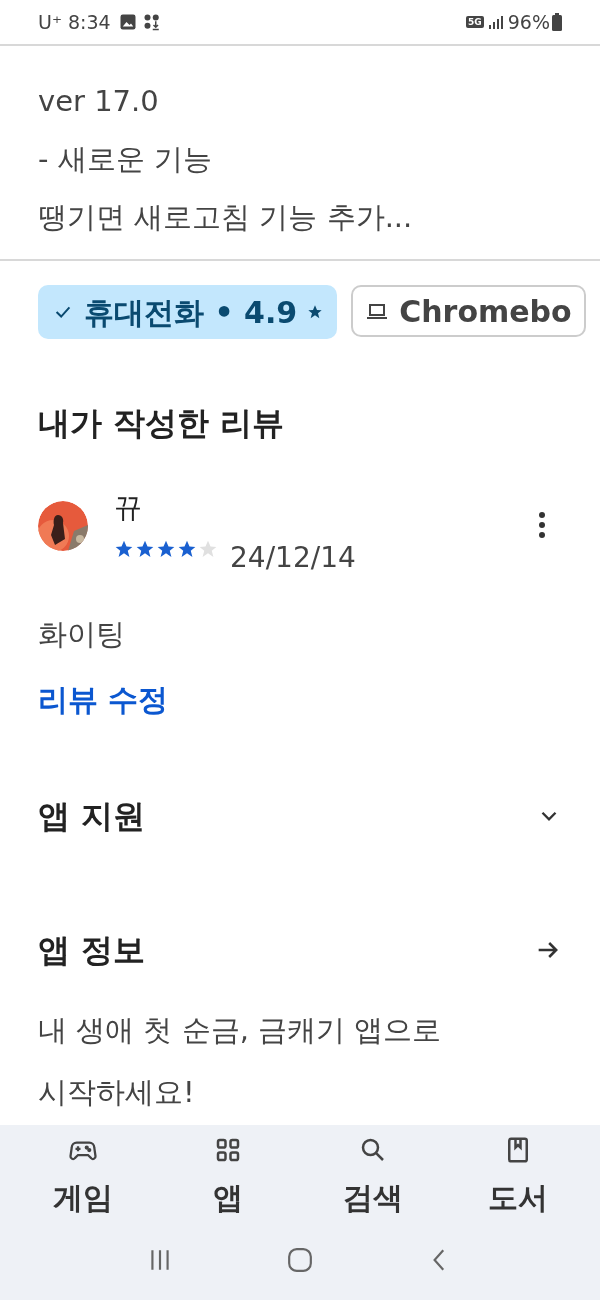  I want to click on download-icon, so click(151, 22).